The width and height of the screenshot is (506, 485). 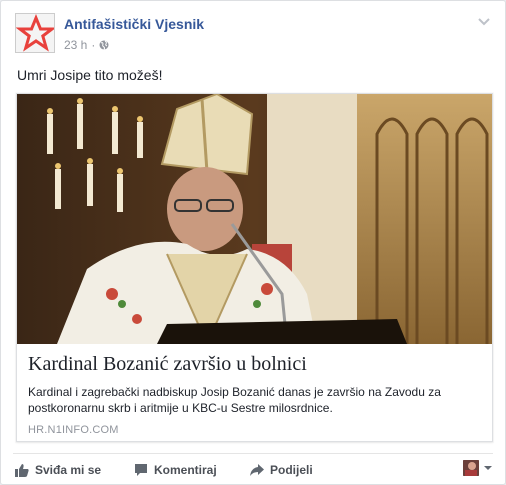 I want to click on post-text: Umri Josipe tito možeš!, so click(x=90, y=75).